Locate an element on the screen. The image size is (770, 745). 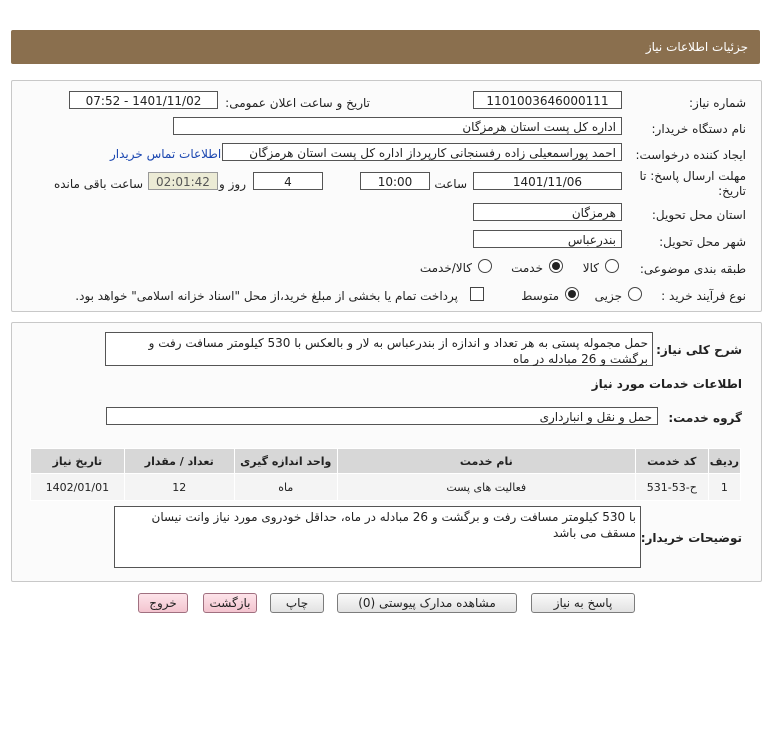
city-label: شهر محل تحویل: is located at coordinates (702, 242).